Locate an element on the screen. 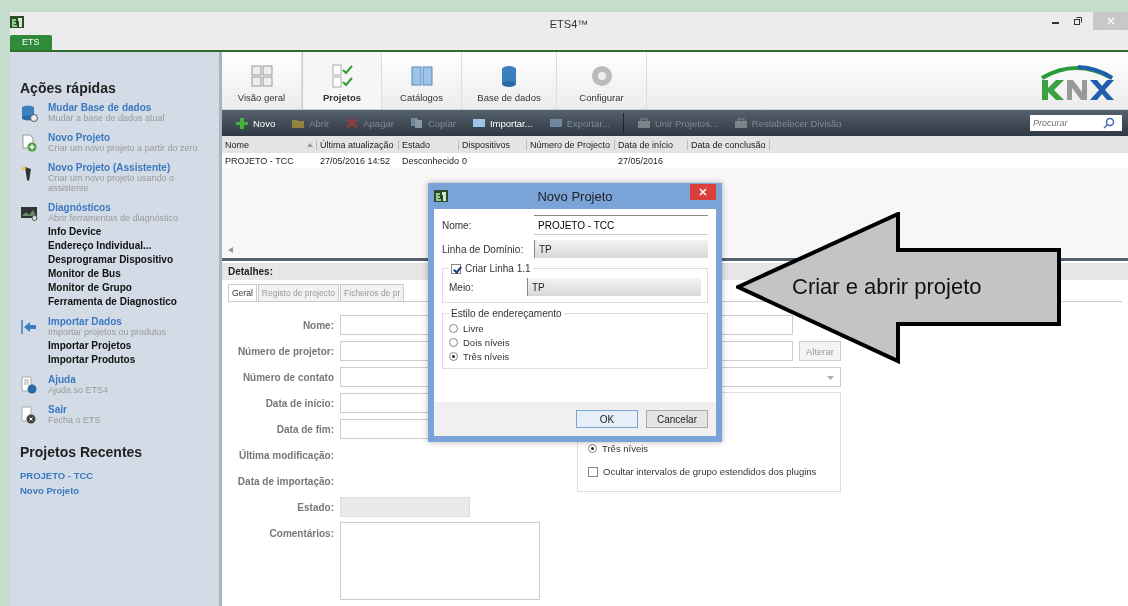 Image resolution: width=1128 pixels, height=606 pixels. table-cell: 27/05/2016 14:52 is located at coordinates (355, 160).